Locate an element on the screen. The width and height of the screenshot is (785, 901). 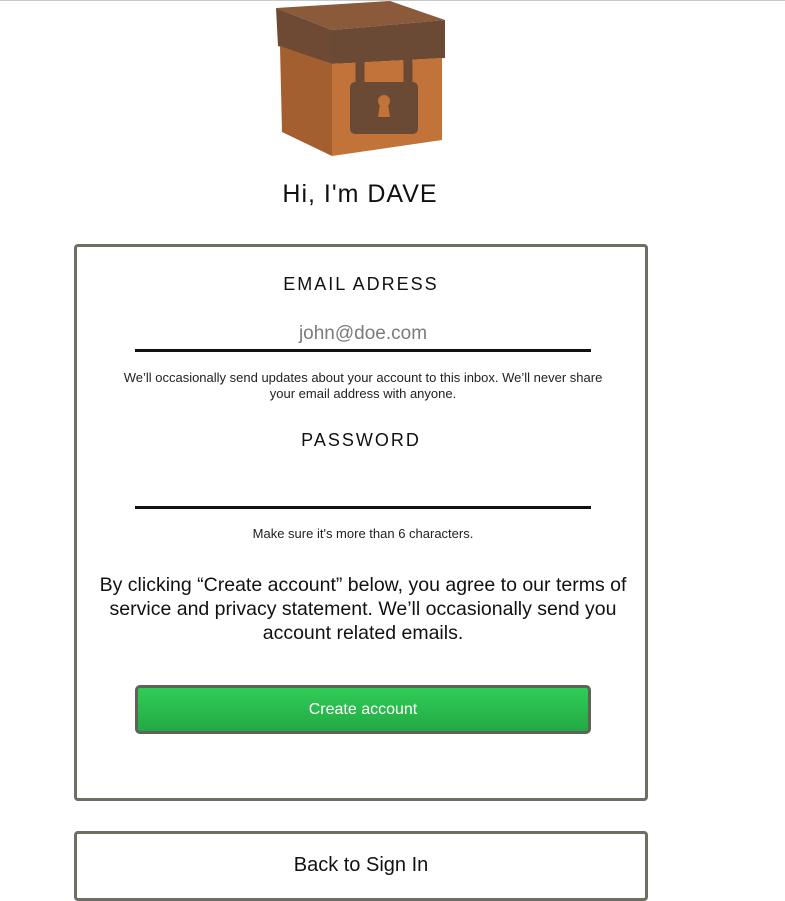
password-hint: Make sure it's more than 6 characters. is located at coordinates (363, 533).